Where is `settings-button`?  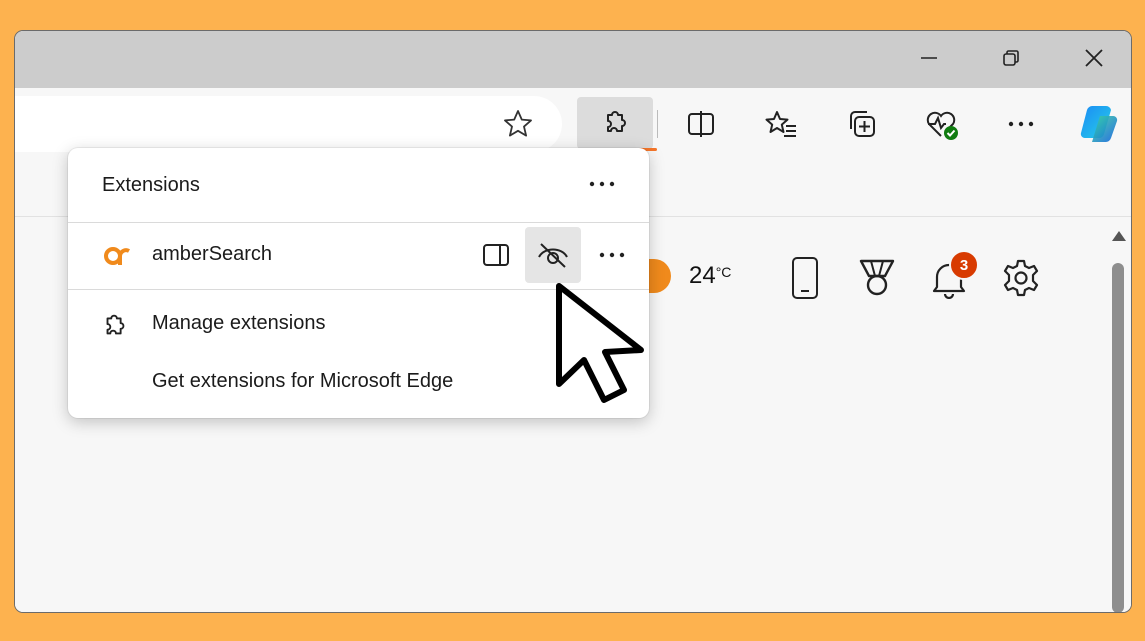 settings-button is located at coordinates (1021, 278).